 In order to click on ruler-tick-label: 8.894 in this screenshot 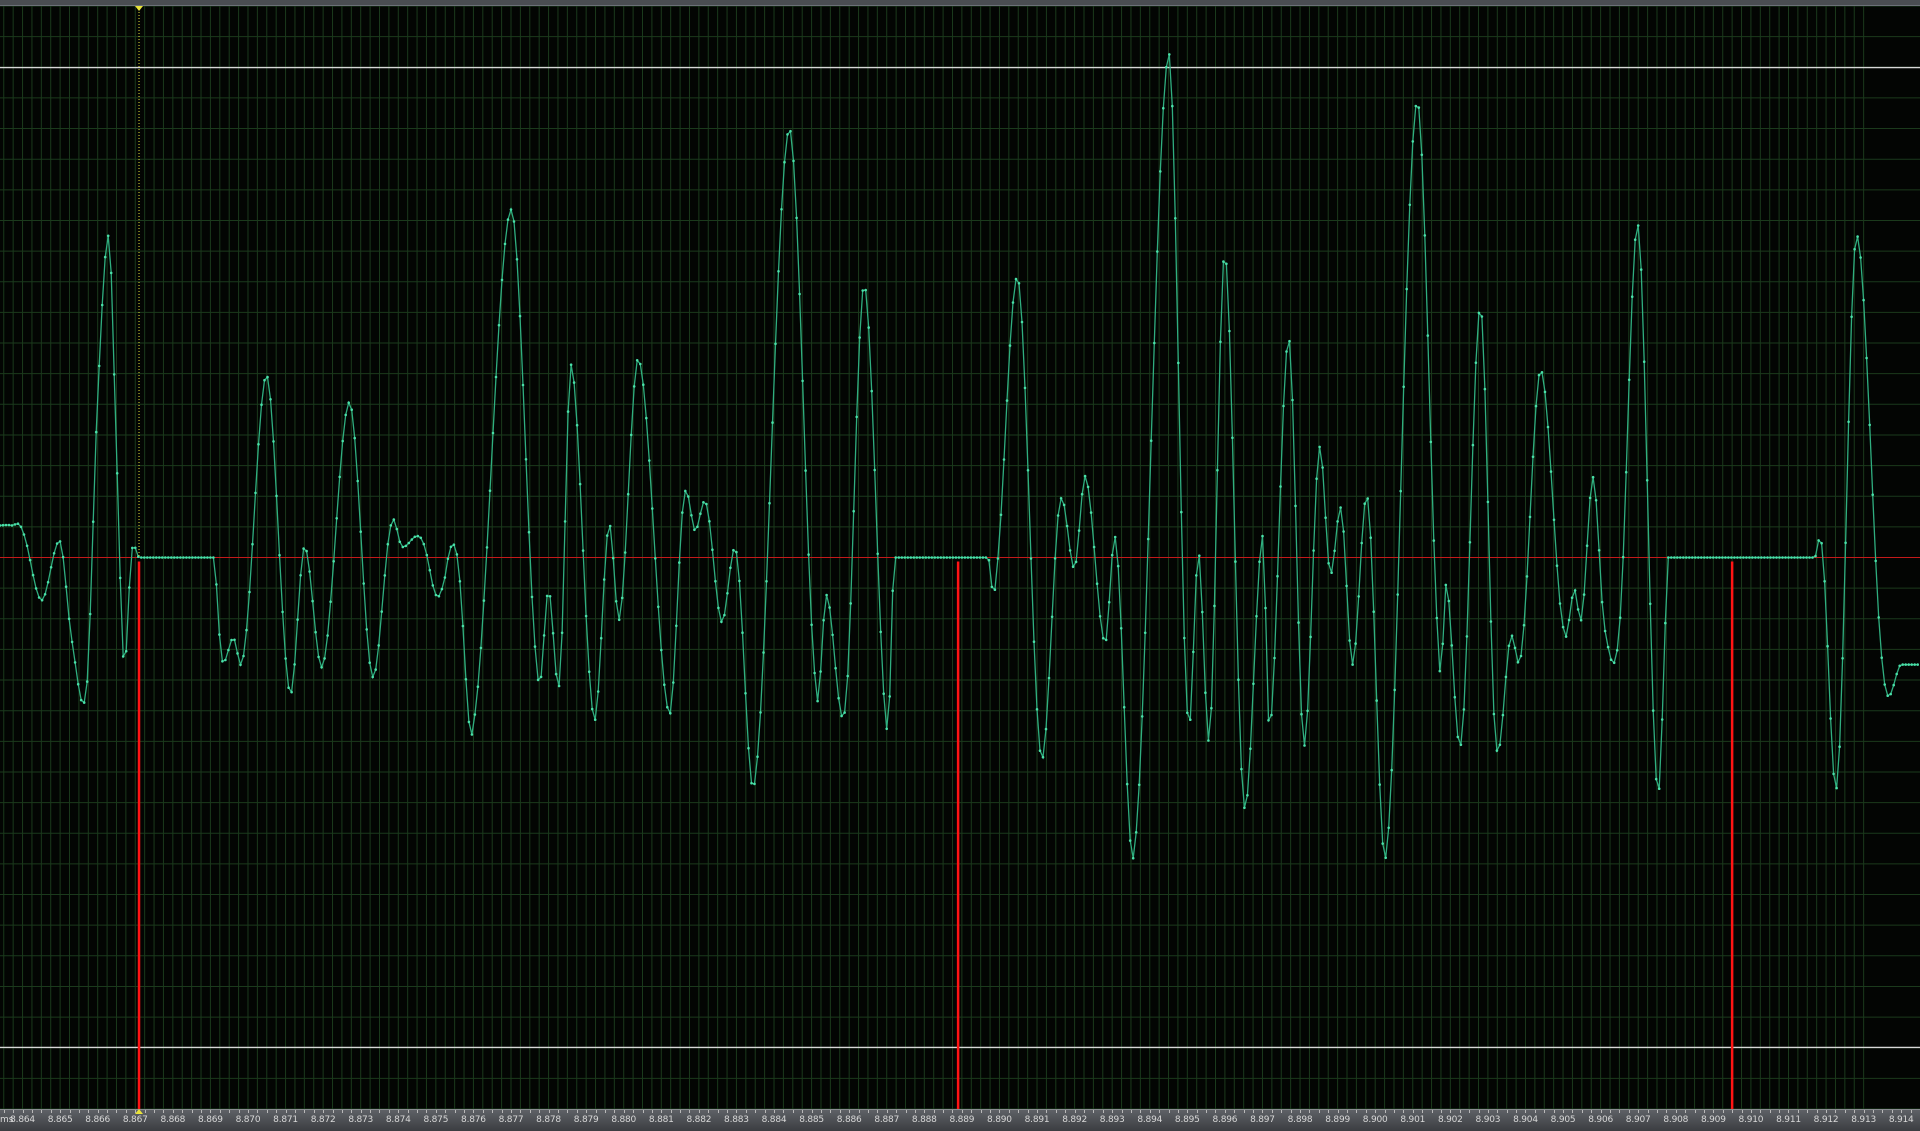, I will do `click(1150, 1120)`.